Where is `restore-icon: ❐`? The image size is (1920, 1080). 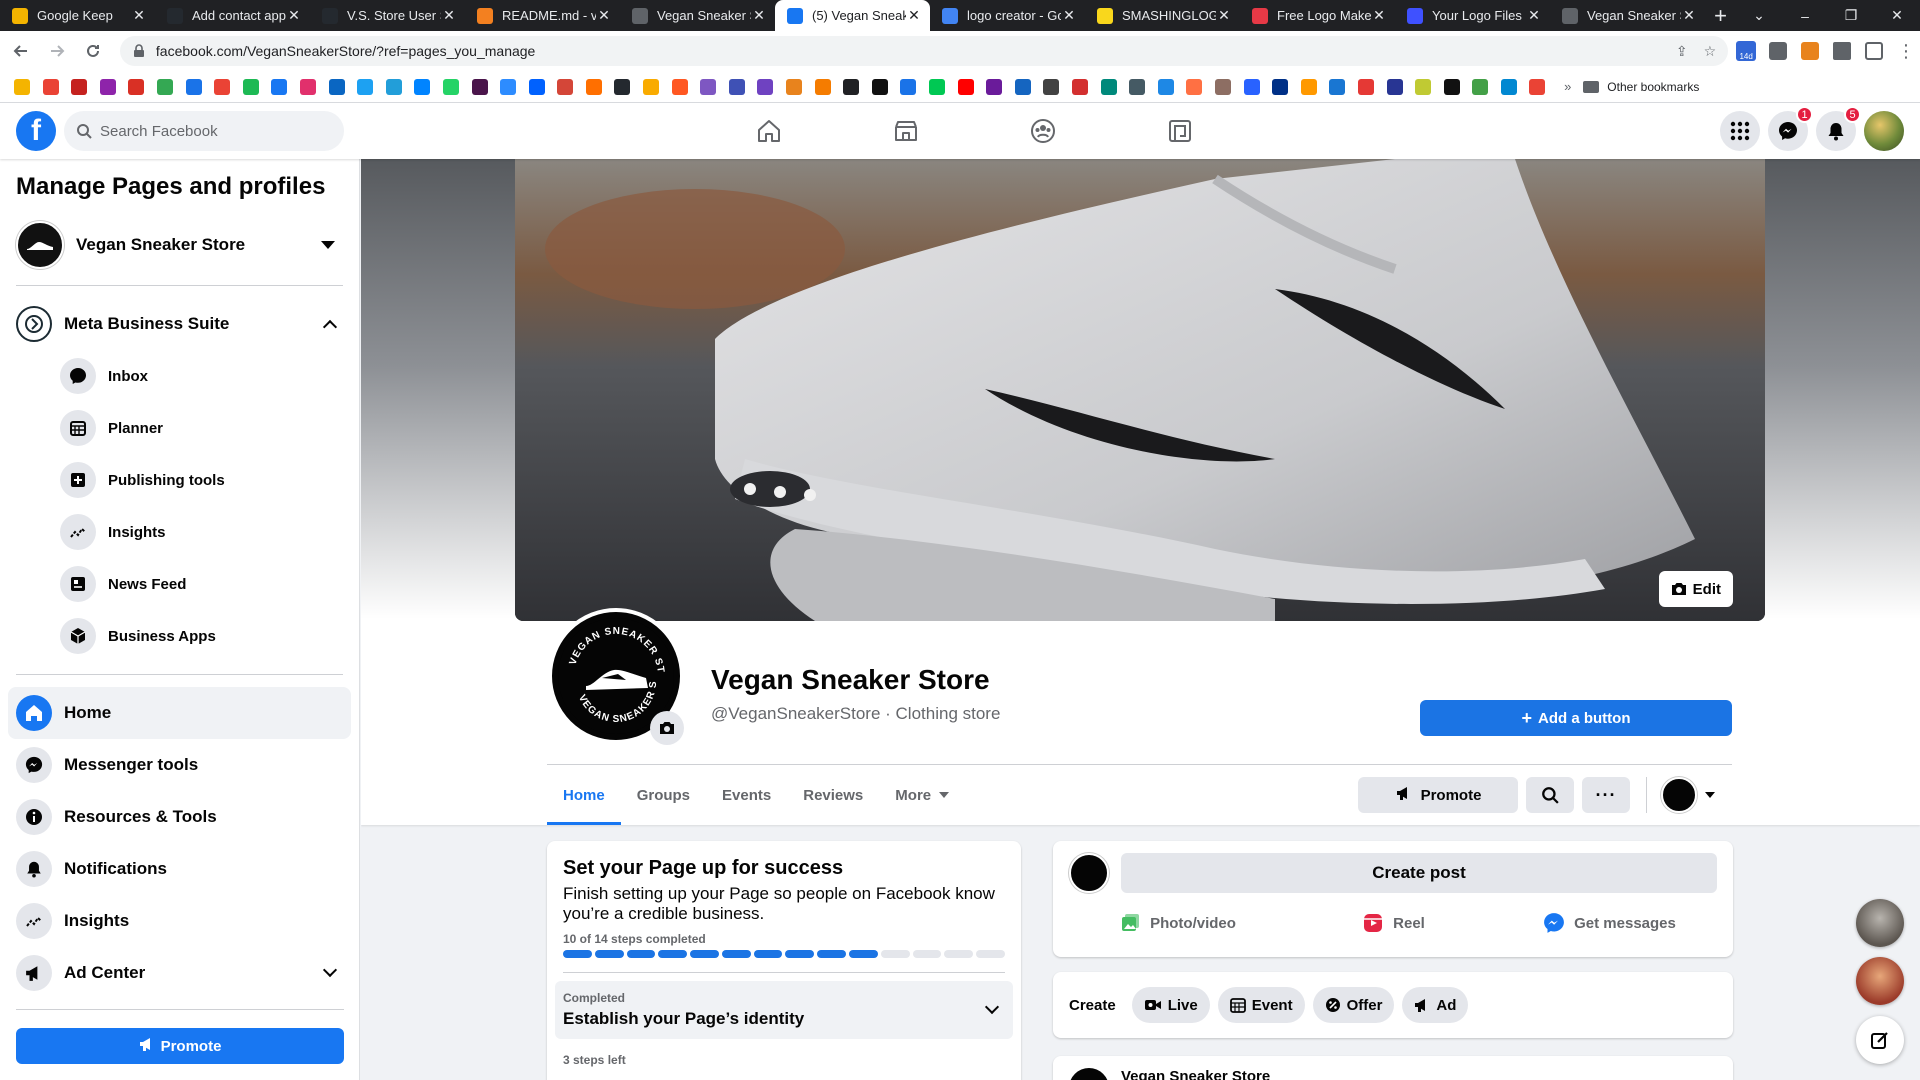
restore-icon: ❐ is located at coordinates (1851, 15).